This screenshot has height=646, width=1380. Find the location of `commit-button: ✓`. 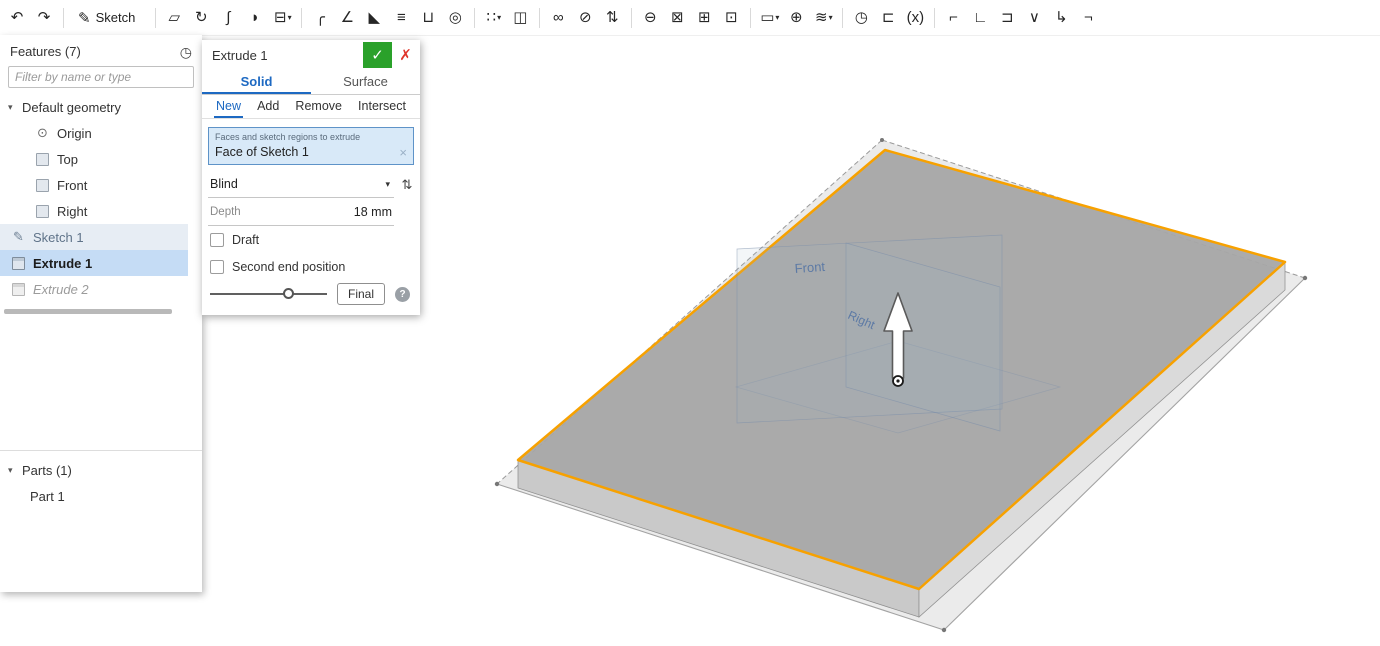

commit-button: ✓ is located at coordinates (377, 55).